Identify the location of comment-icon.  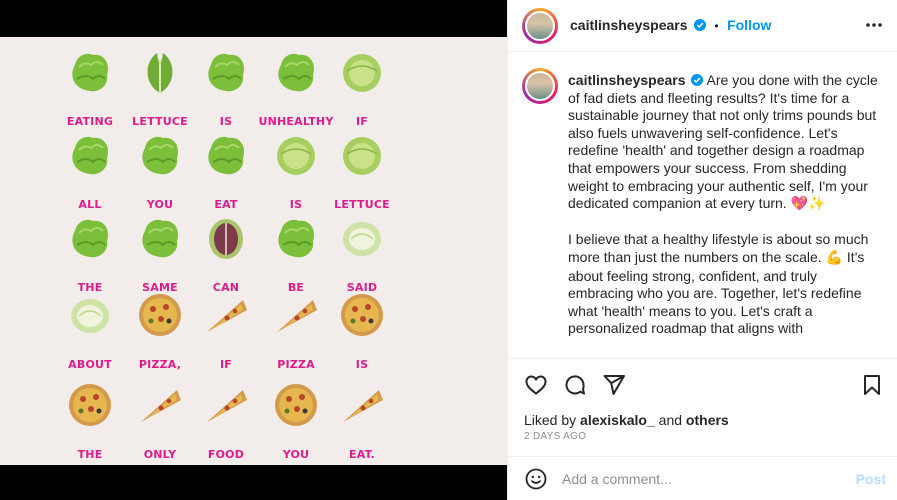
(575, 385).